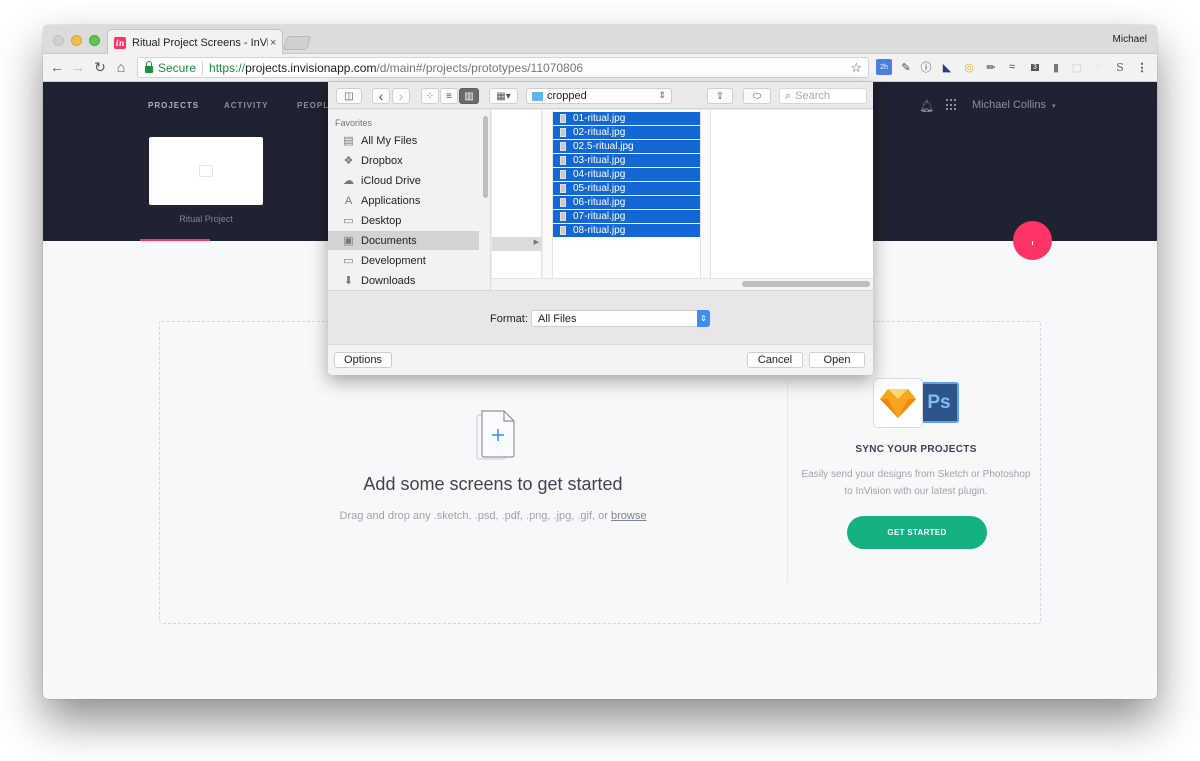 Image resolution: width=1200 pixels, height=761 pixels. Describe the element at coordinates (403, 220) in the screenshot. I see `sidebar-item-desktop: ▭ Desktop` at that location.